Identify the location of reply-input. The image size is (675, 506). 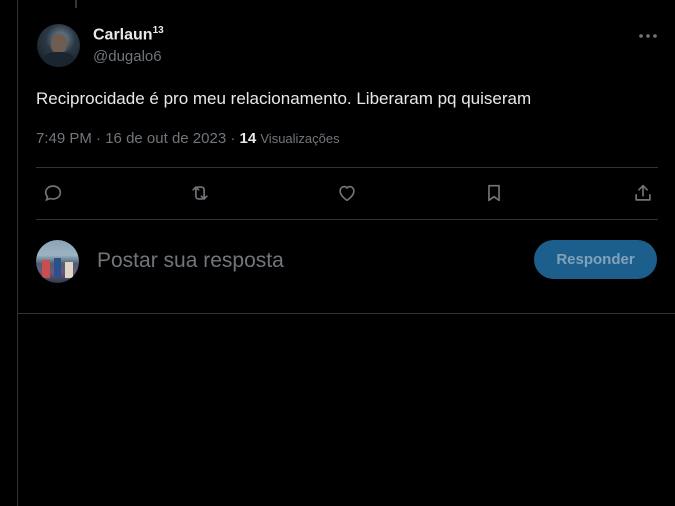
(307, 261).